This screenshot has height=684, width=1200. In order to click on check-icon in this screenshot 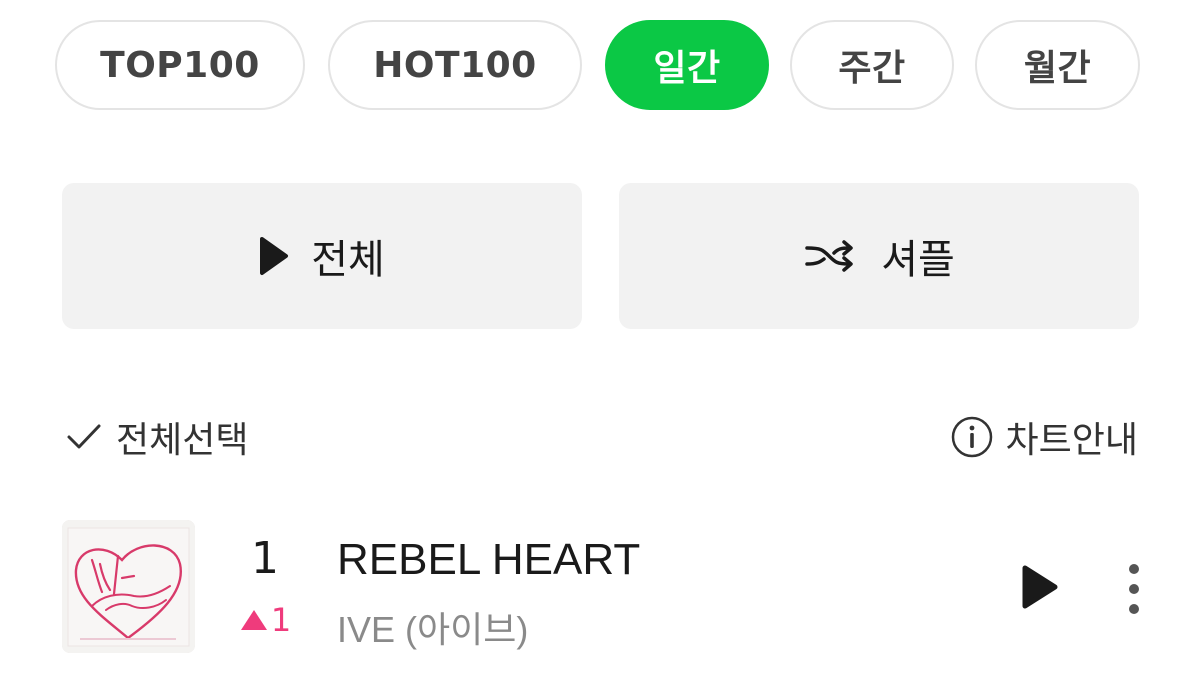, I will do `click(84, 437)`.